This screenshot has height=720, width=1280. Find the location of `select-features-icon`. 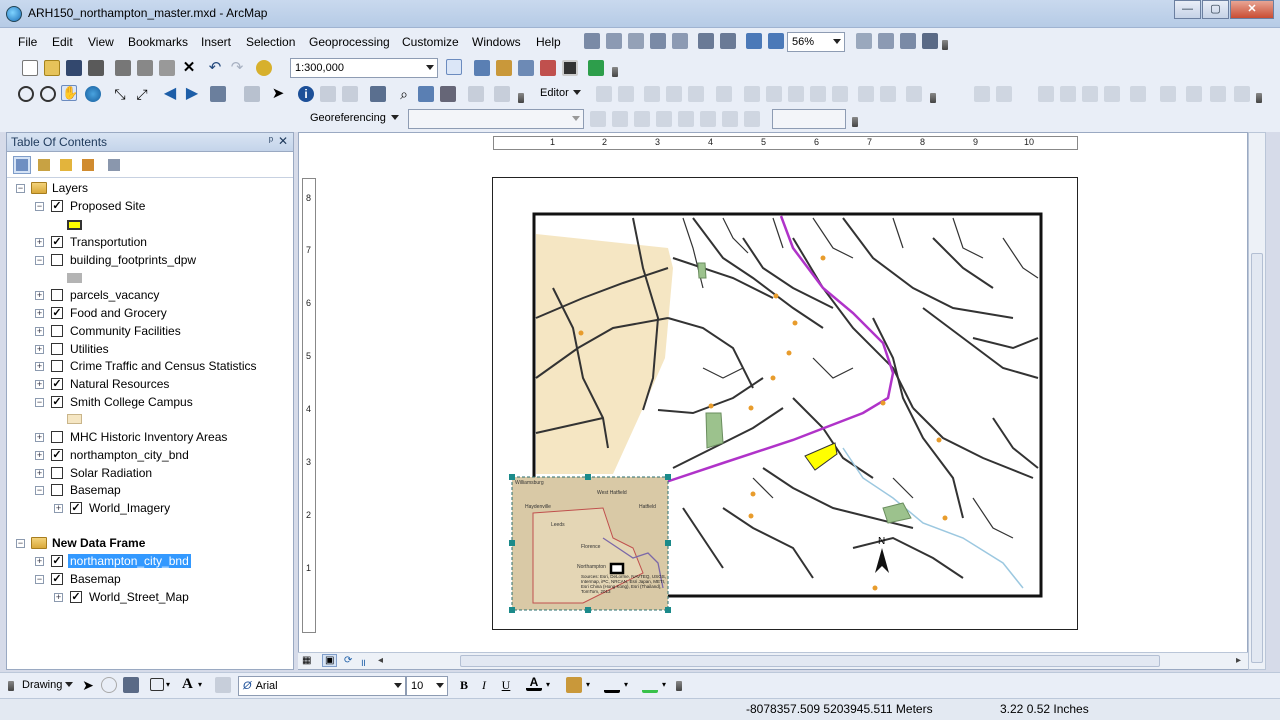

select-features-icon is located at coordinates (218, 94).